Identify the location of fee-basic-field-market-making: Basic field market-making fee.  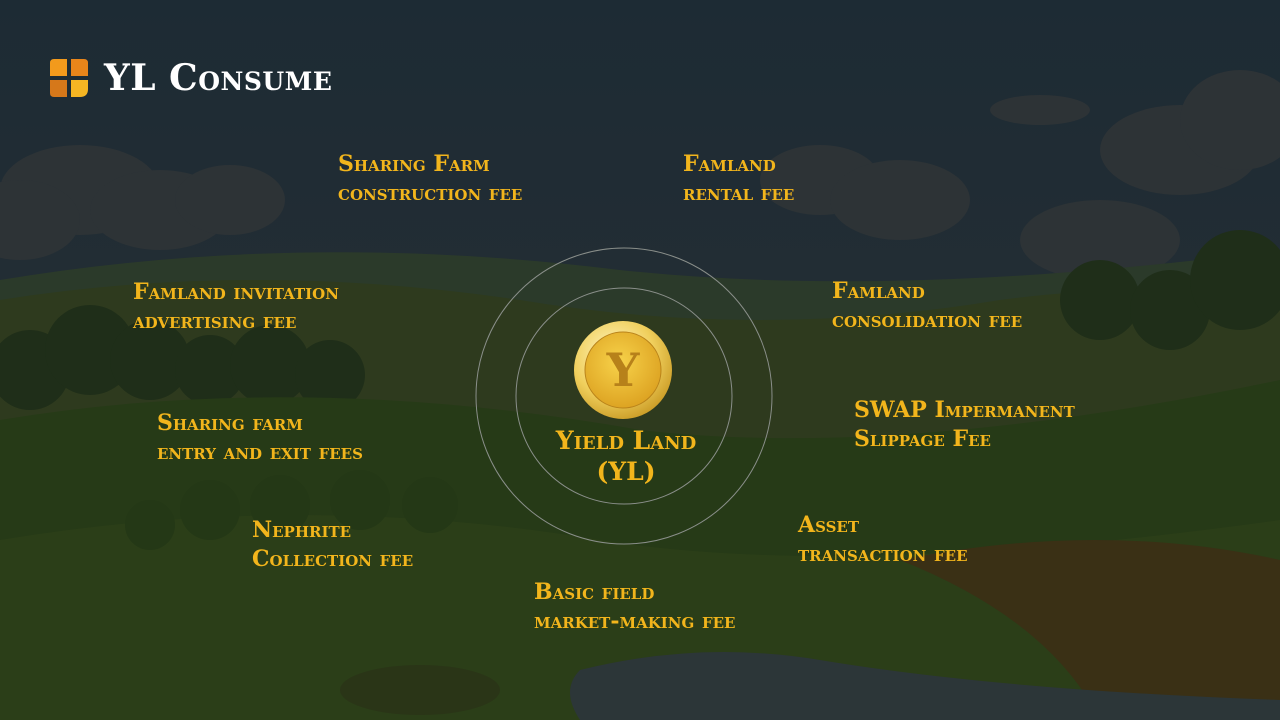
(634, 607).